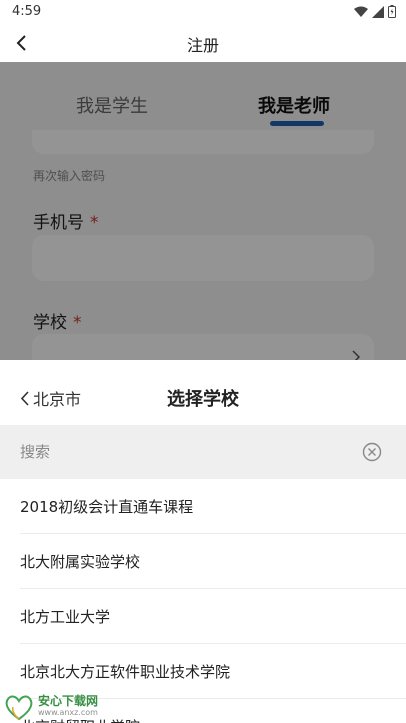 This screenshot has height=723, width=406. What do you see at coordinates (68, 701) in the screenshot?
I see `watermark-brand: 安心下载网` at bounding box center [68, 701].